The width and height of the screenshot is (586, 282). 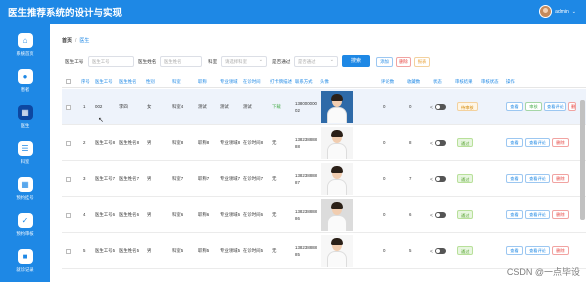 What do you see at coordinates (25, 47) in the screenshot?
I see `sidebar-item-0: ⌂ 系统首页` at bounding box center [25, 47].